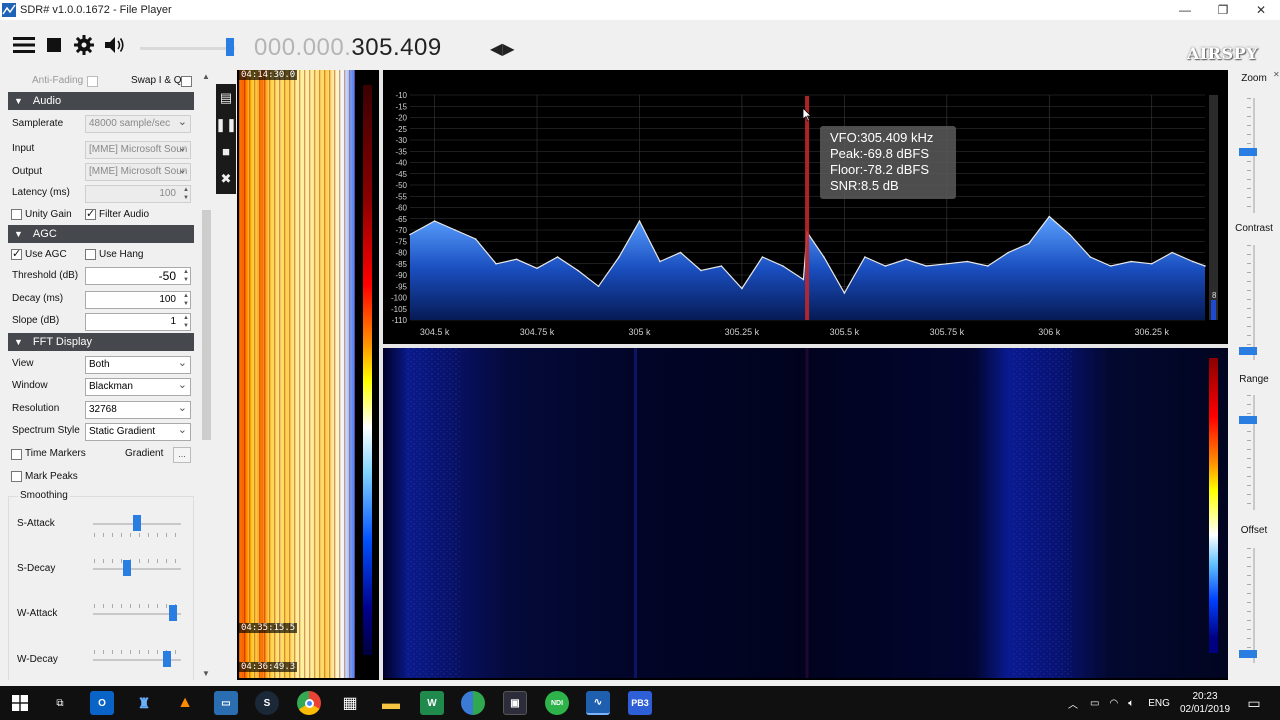  I want to click on use-agc-checkbox, so click(16, 253).